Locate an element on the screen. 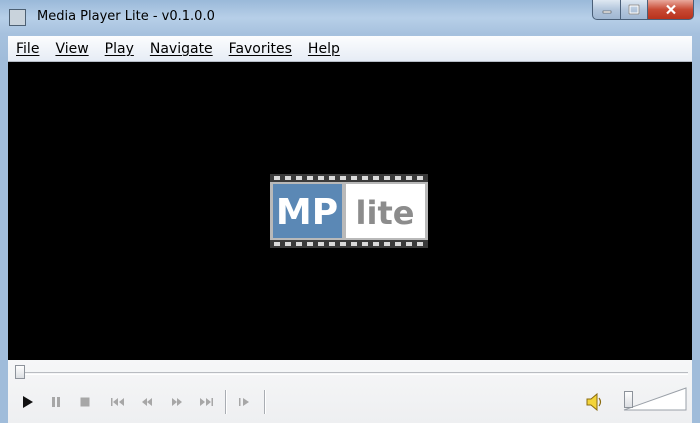 The height and width of the screenshot is (423, 700). previous-icon is located at coordinates (117, 402).